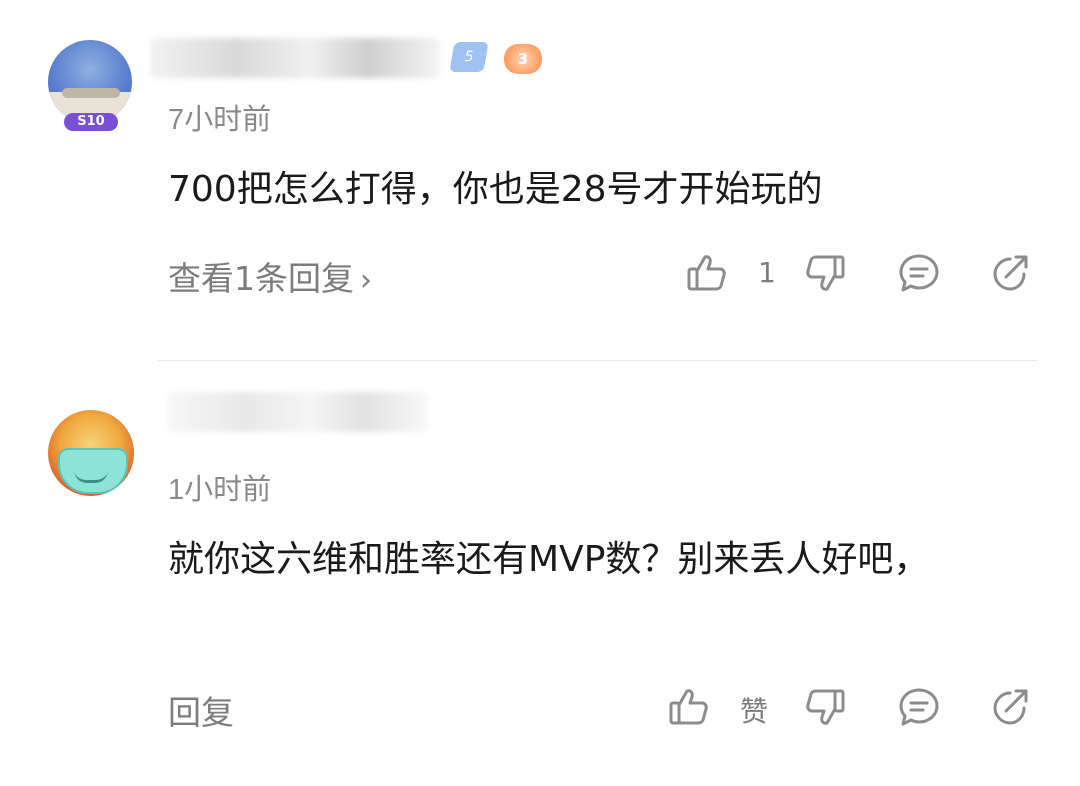  What do you see at coordinates (598, 360) in the screenshot?
I see `comment-divider` at bounding box center [598, 360].